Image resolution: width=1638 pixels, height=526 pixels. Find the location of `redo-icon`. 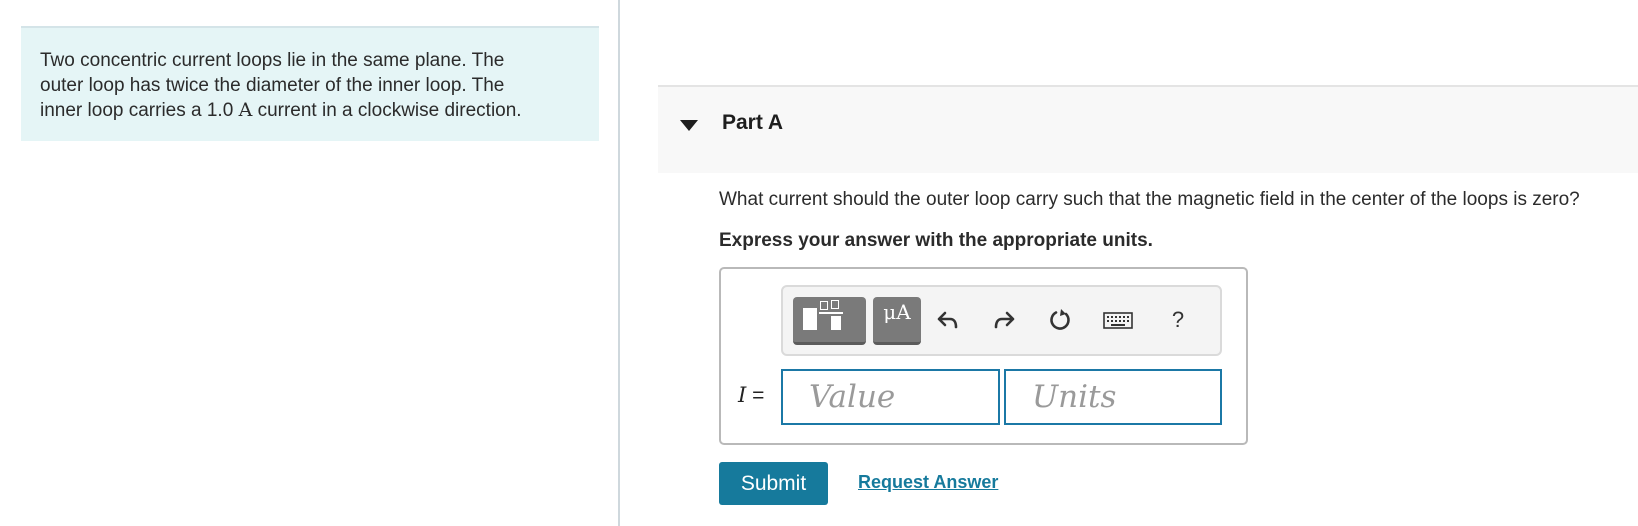

redo-icon is located at coordinates (1004, 320).